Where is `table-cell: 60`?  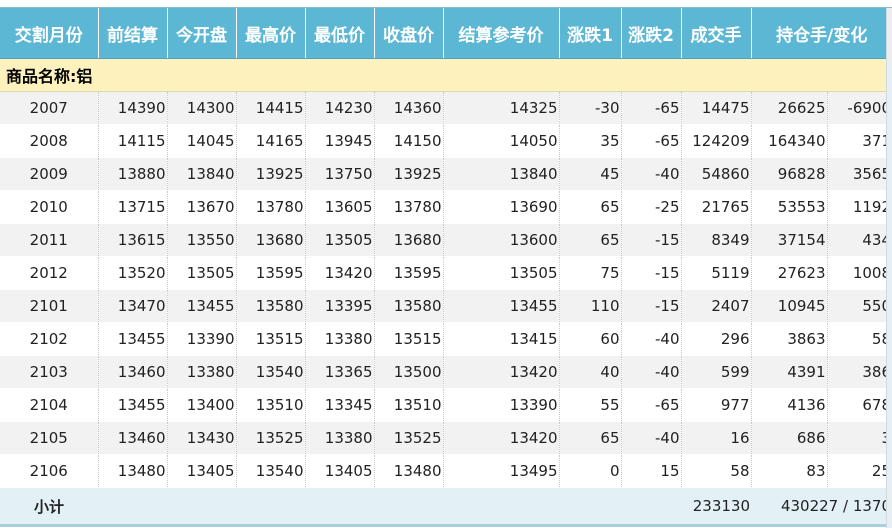 table-cell: 60 is located at coordinates (589, 339).